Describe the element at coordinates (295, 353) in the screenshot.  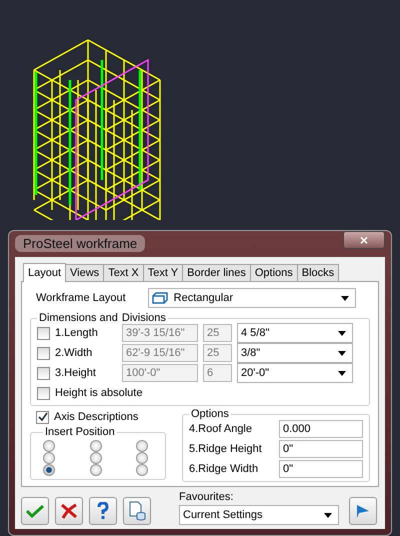
I see `division-dropdown: 3/8"` at that location.